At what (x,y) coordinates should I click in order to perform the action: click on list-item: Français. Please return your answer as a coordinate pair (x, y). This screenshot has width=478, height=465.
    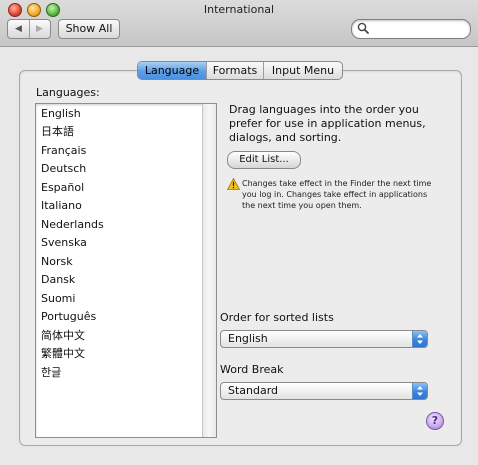
    Looking at the image, I should click on (63, 151).